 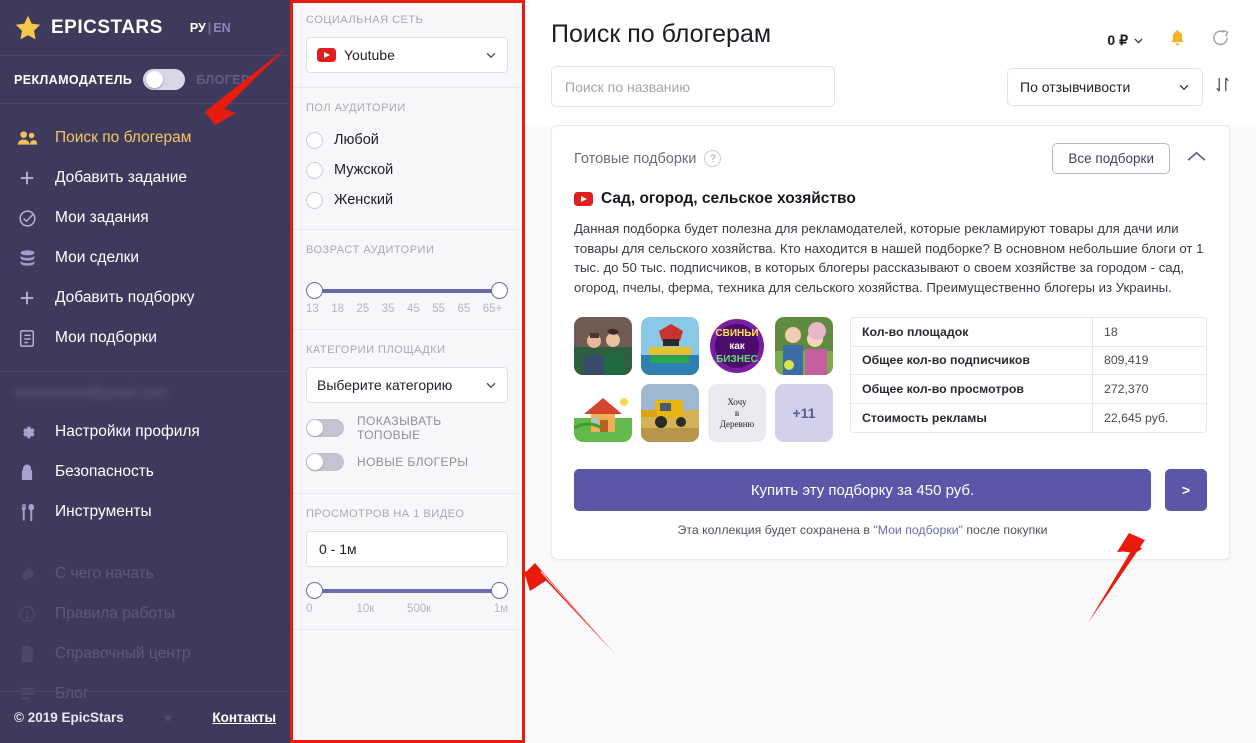 I want to click on thumbnail-blogger-couple-photo, so click(x=603, y=346).